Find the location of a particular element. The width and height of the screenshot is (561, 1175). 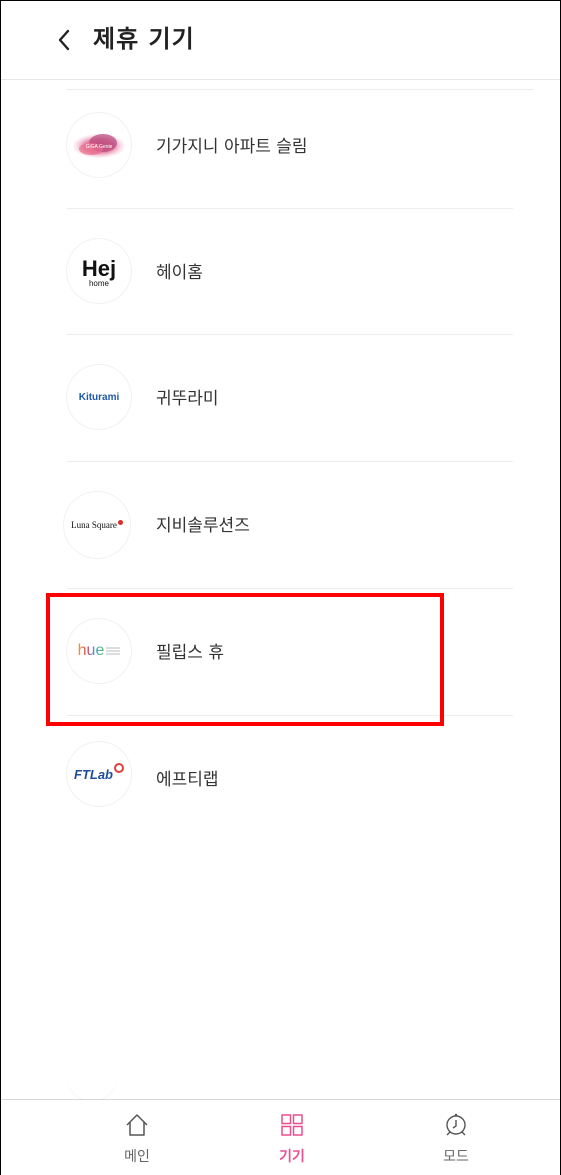

nav-label: 기기 is located at coordinates (292, 1157).